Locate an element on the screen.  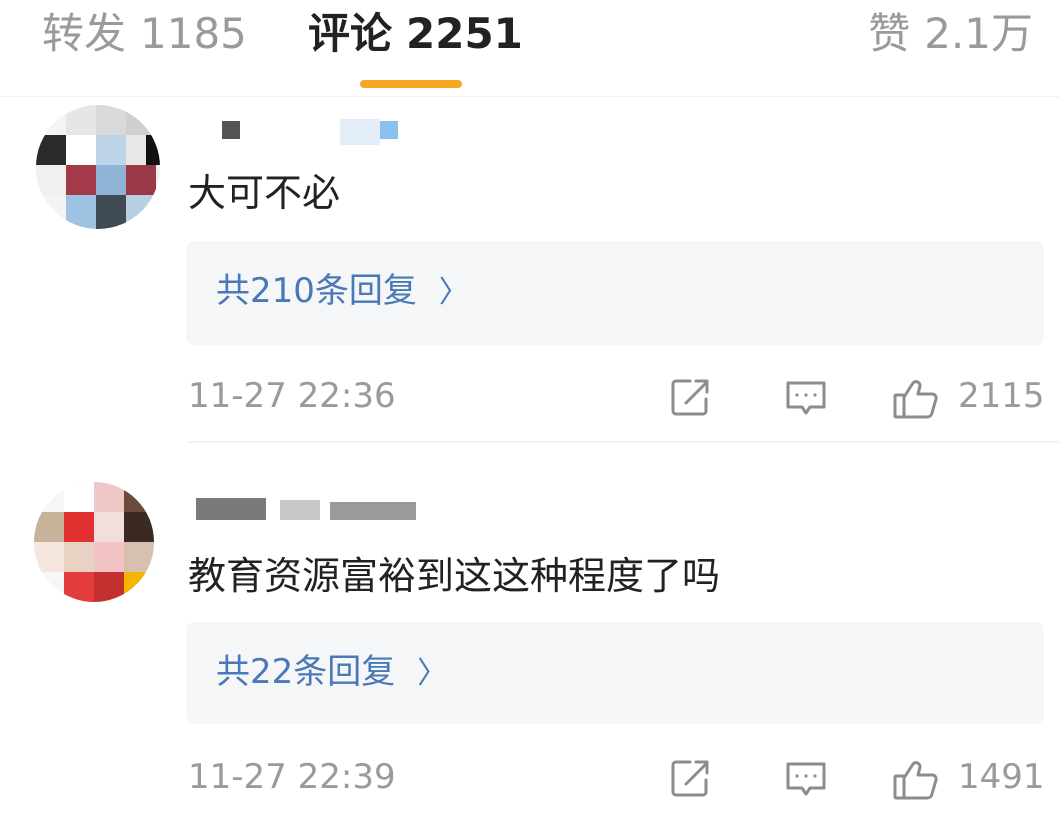
tab-repost-label: 转发 is located at coordinates (84, 33).